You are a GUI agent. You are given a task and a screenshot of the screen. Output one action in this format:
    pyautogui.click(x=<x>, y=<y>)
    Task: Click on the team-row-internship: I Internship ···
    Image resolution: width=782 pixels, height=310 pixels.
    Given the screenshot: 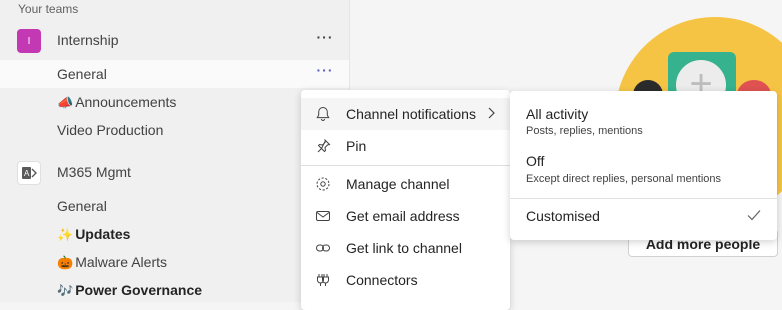 What is the action you would take?
    pyautogui.click(x=174, y=41)
    